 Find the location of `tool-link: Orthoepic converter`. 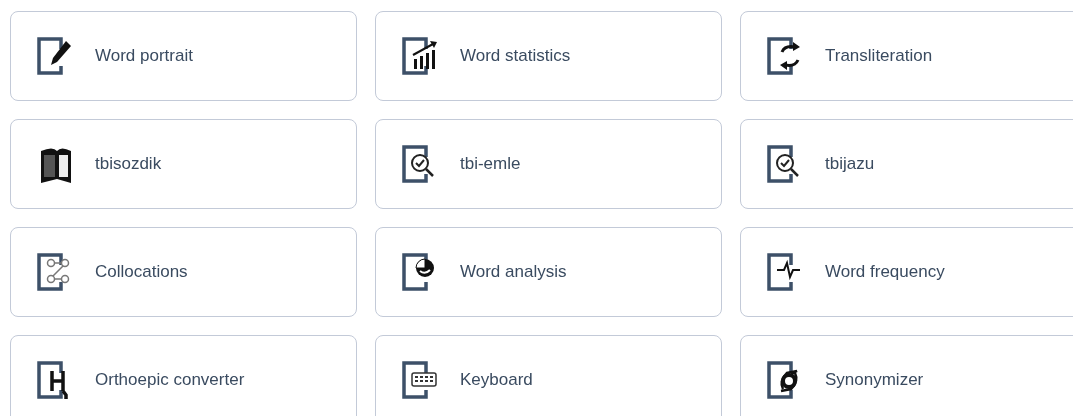

tool-link: Orthoepic converter is located at coordinates (183, 375).